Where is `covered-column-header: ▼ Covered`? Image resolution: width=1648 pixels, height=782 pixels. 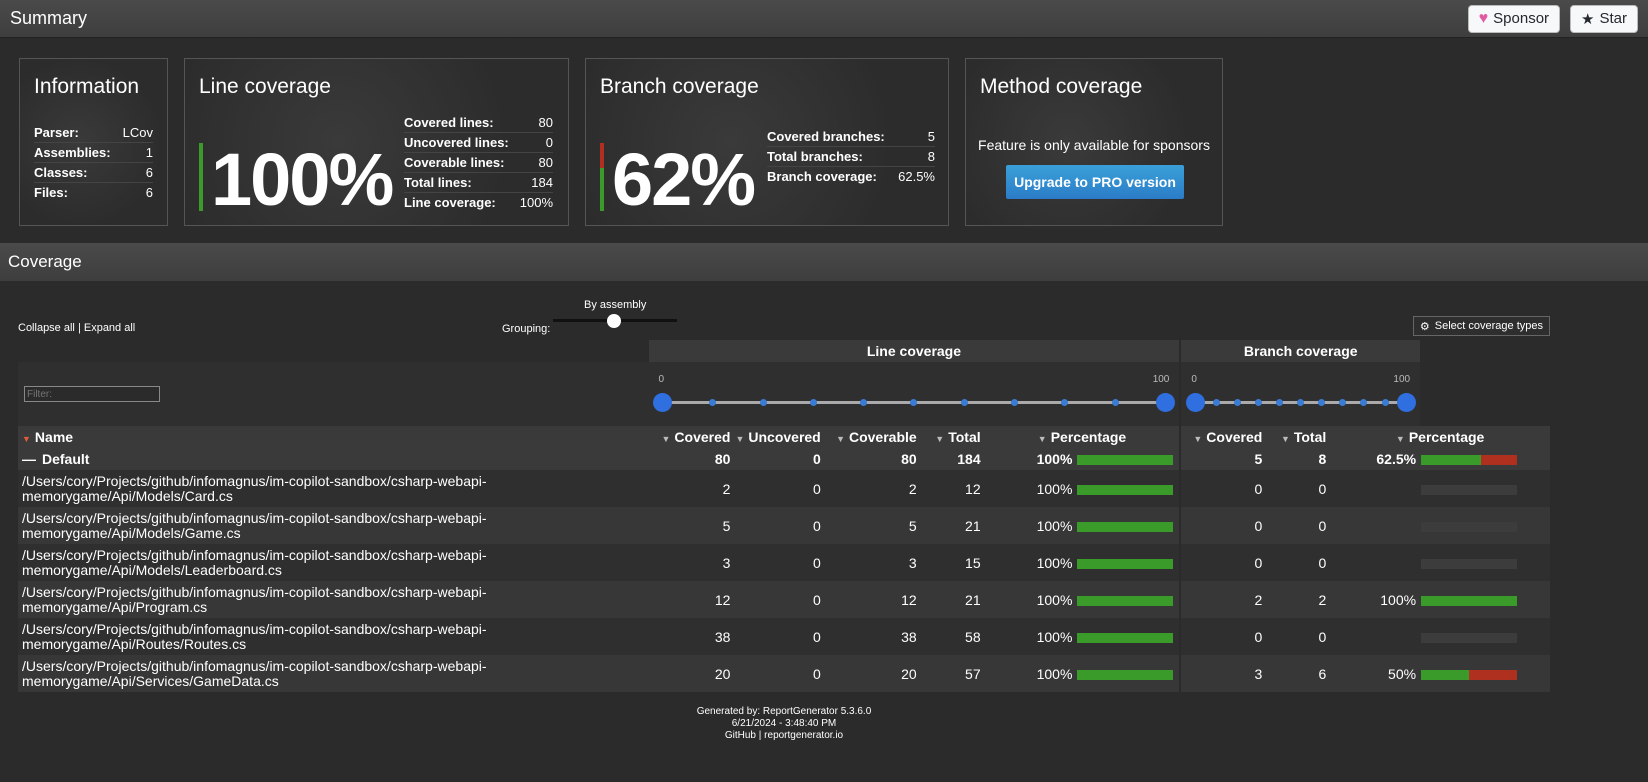 covered-column-header: ▼ Covered is located at coordinates (691, 437).